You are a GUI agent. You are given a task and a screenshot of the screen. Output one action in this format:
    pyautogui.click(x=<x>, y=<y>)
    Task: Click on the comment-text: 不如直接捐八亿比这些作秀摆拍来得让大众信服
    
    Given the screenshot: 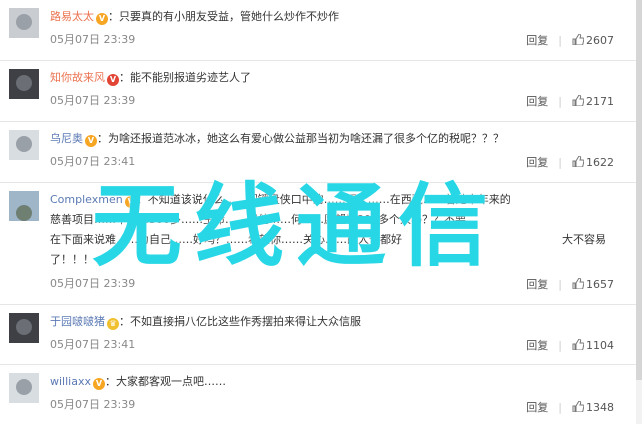 What is the action you would take?
    pyautogui.click(x=245, y=321)
    